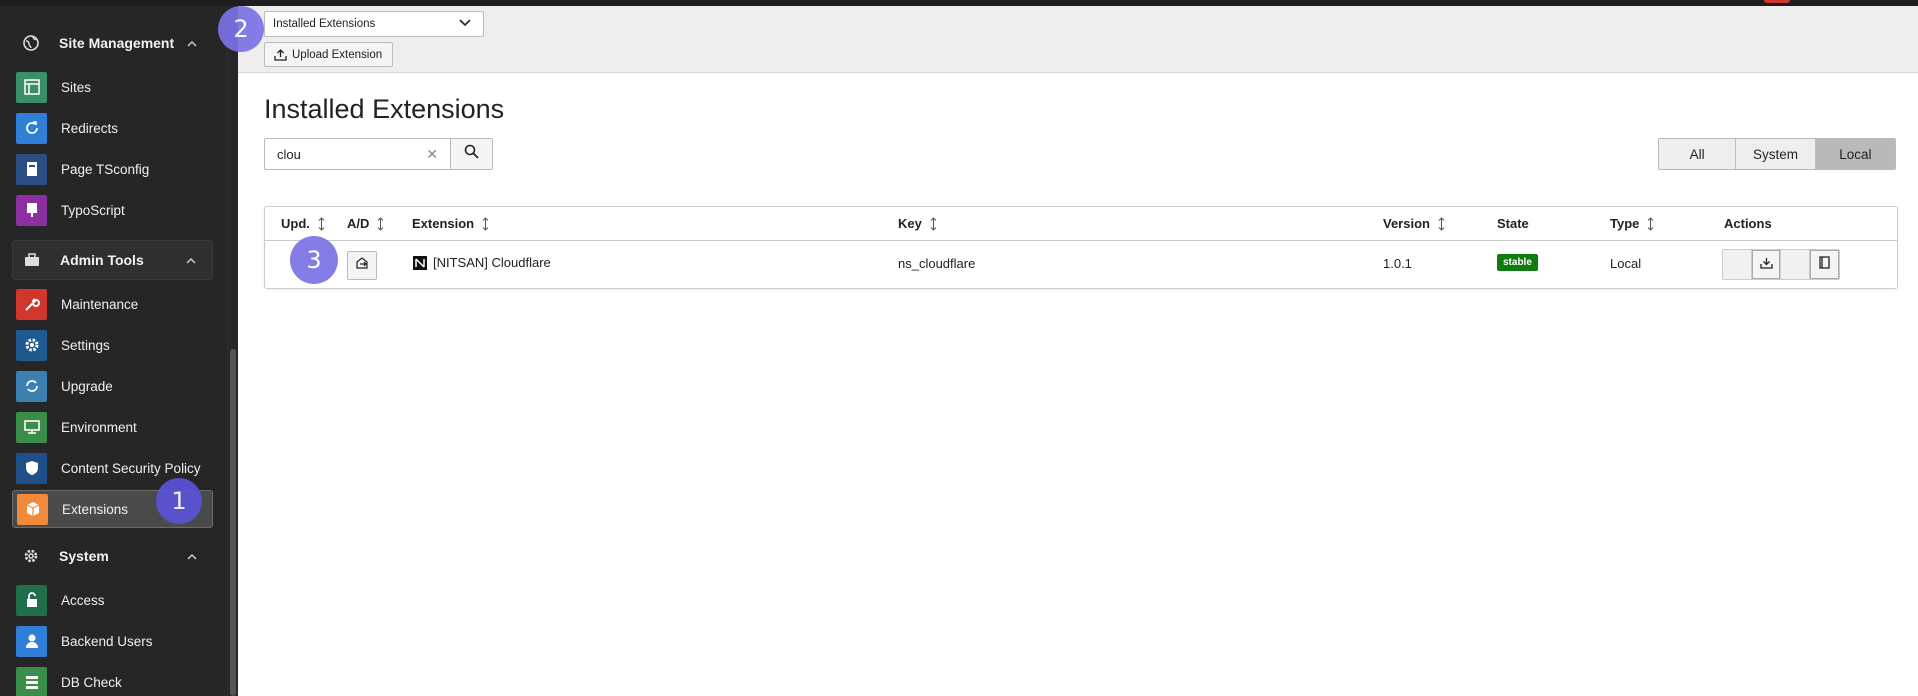  I want to click on lock-icon, so click(31, 600).